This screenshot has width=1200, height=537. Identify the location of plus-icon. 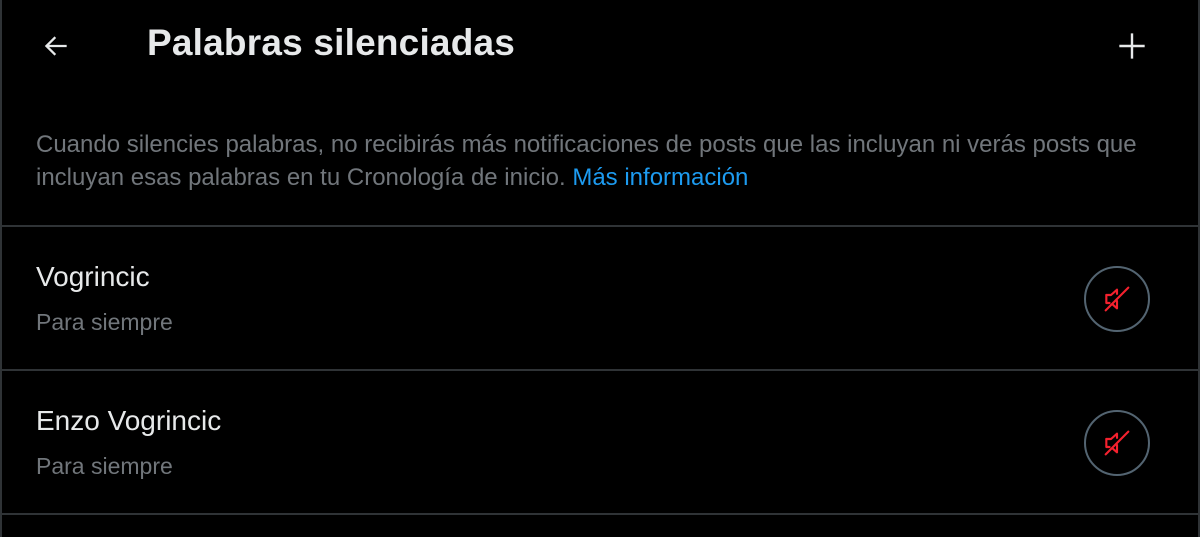
(1132, 46).